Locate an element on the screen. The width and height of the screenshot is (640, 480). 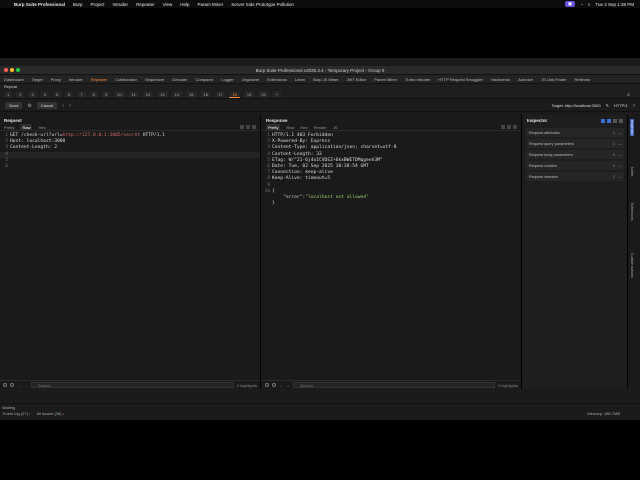
menu-repeater: Repeater is located at coordinates (145, 4).